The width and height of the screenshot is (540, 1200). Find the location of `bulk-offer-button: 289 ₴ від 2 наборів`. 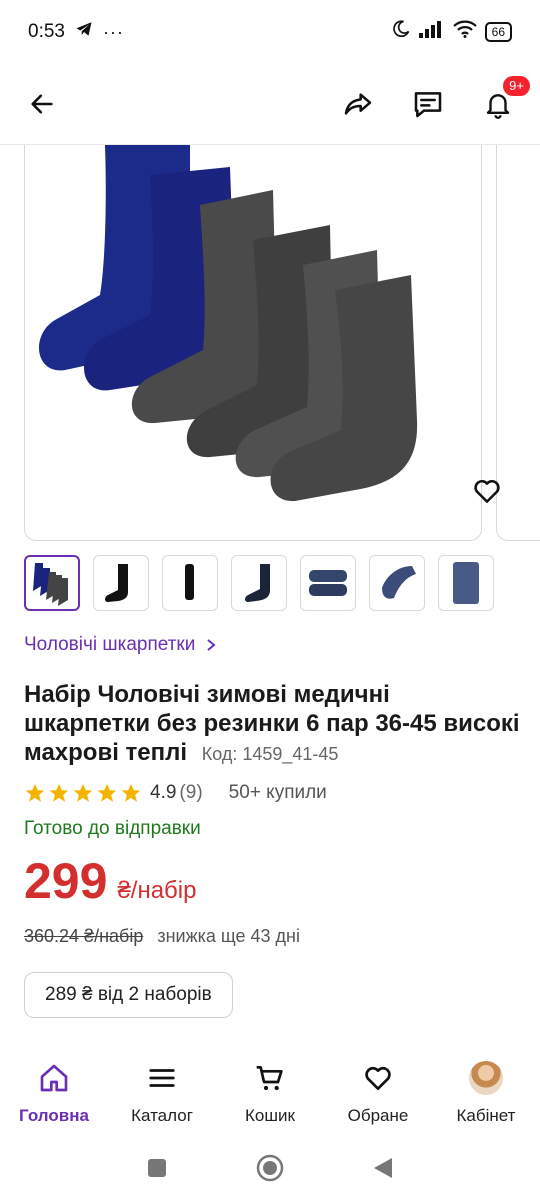

bulk-offer-button: 289 ₴ від 2 наборів is located at coordinates (128, 995).